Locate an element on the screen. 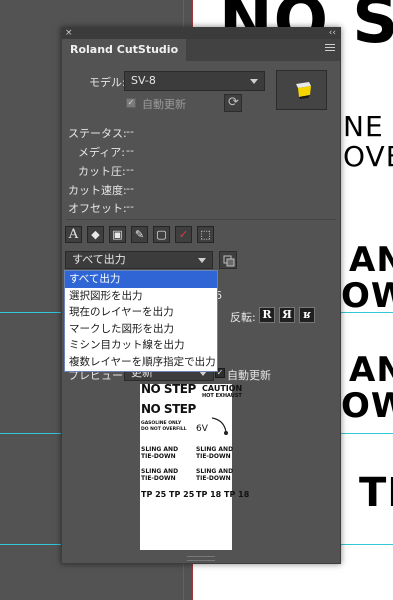  preview-sling-2: SLING AND is located at coordinates (215, 449).